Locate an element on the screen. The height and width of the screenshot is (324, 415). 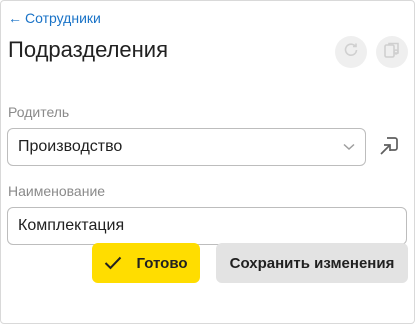
copy-settings-icon is located at coordinates (392, 52).